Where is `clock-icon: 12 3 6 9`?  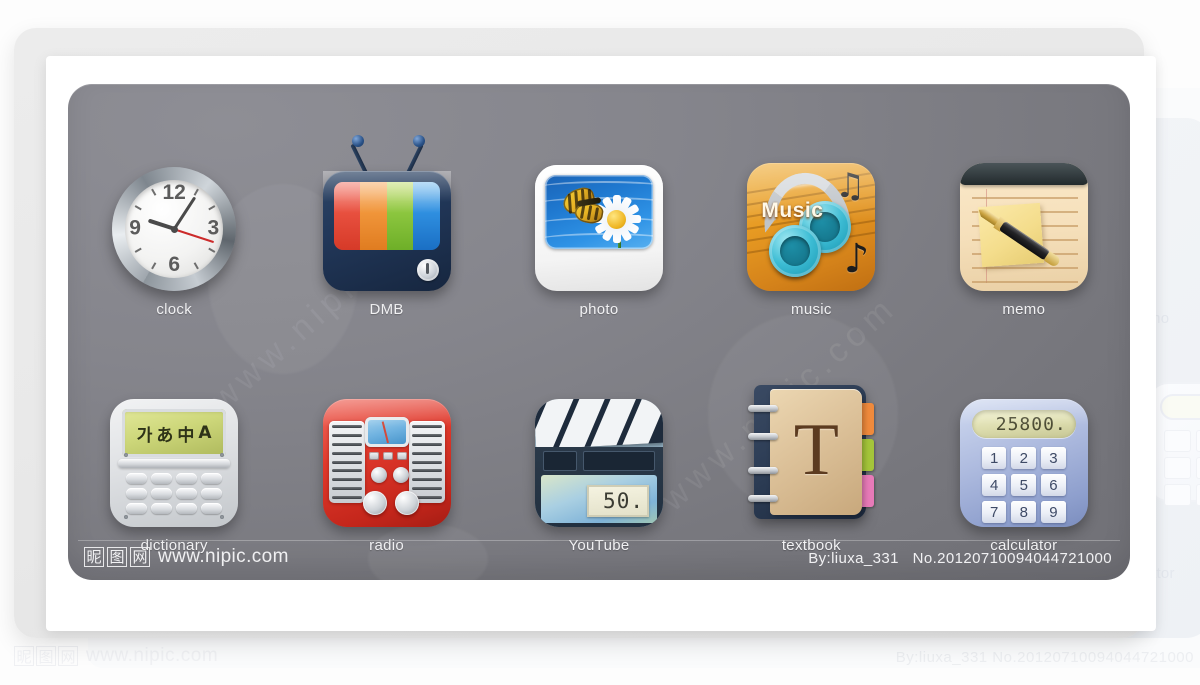 clock-icon: 12 3 6 9 is located at coordinates (174, 216).